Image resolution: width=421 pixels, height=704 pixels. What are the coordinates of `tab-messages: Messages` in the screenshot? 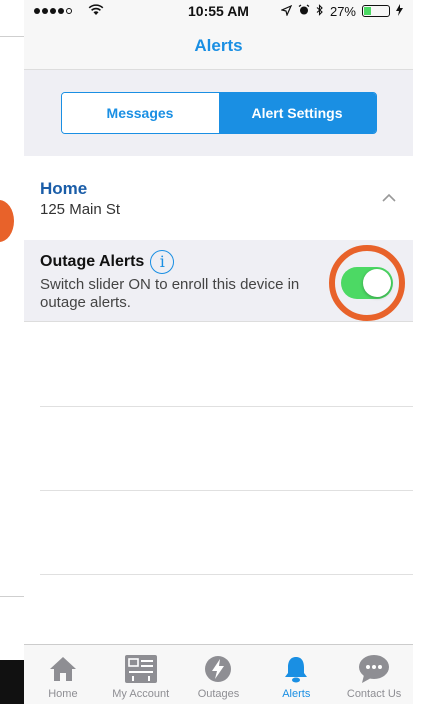 It's located at (140, 113).